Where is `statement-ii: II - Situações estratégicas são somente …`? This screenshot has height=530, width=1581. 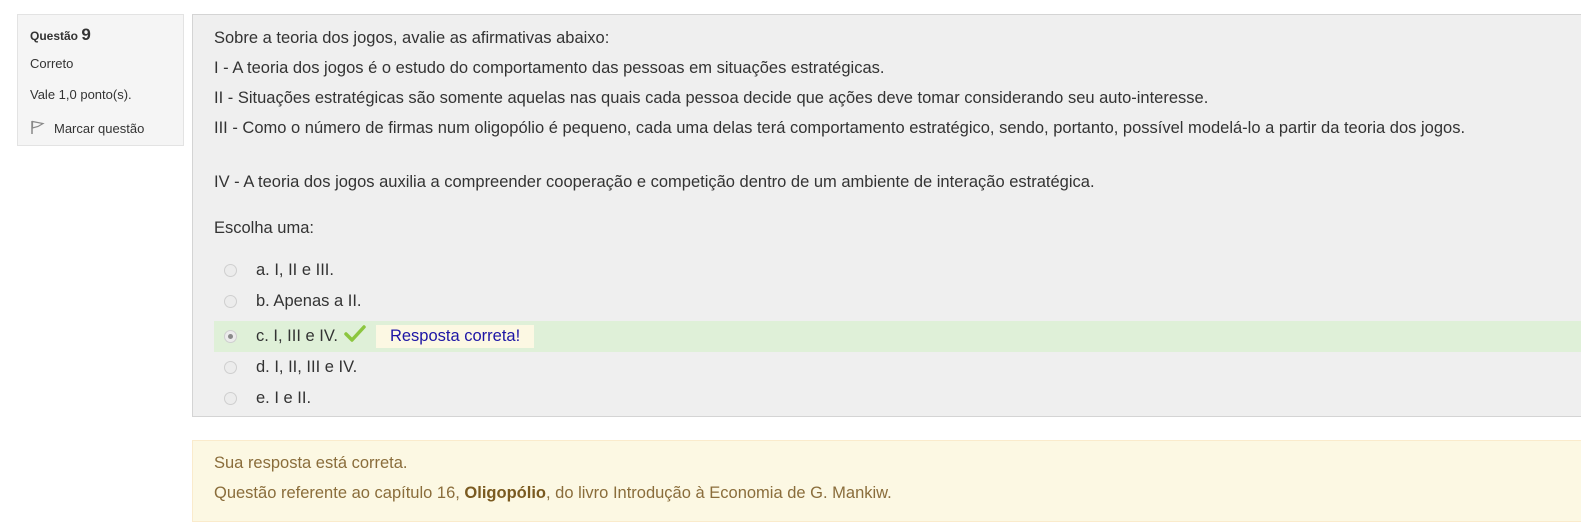 statement-ii: II - Situações estratégicas são somente … is located at coordinates (711, 98).